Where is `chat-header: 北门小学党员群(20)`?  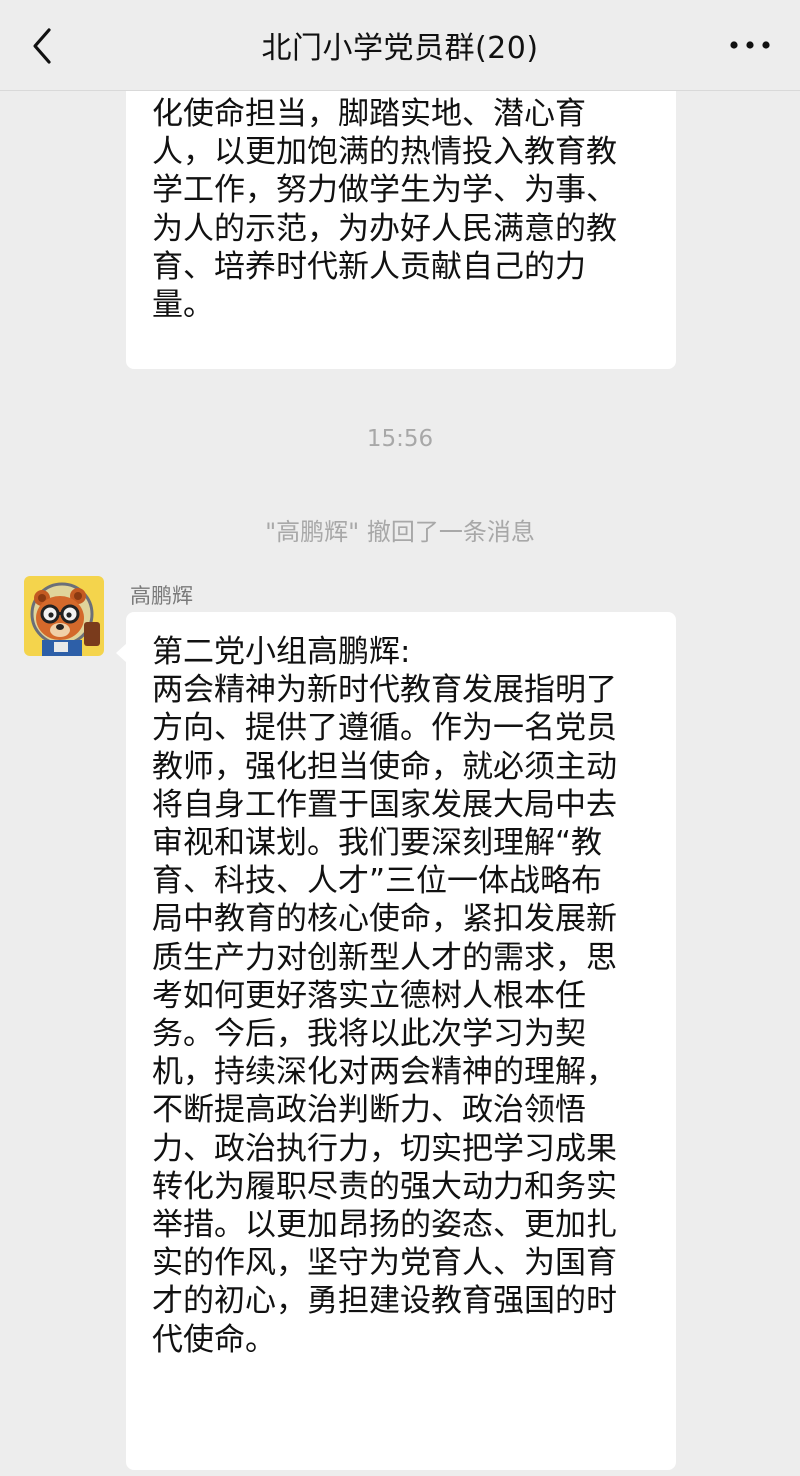
chat-header: 北门小学党员群(20) is located at coordinates (400, 45).